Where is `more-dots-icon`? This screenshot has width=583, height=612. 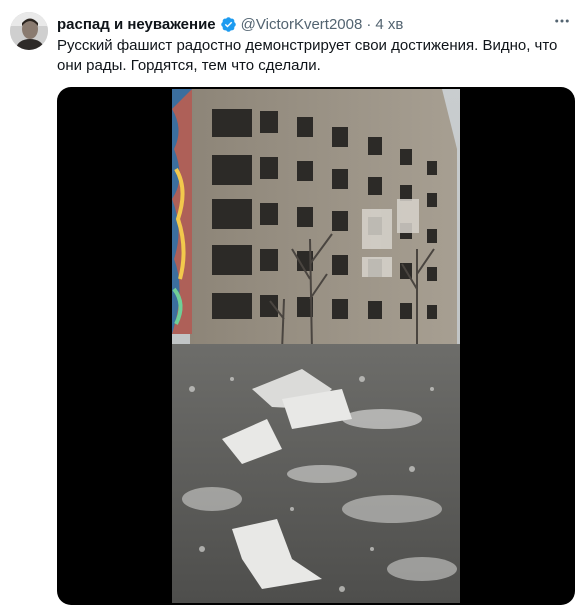
more-dots-icon is located at coordinates (562, 21).